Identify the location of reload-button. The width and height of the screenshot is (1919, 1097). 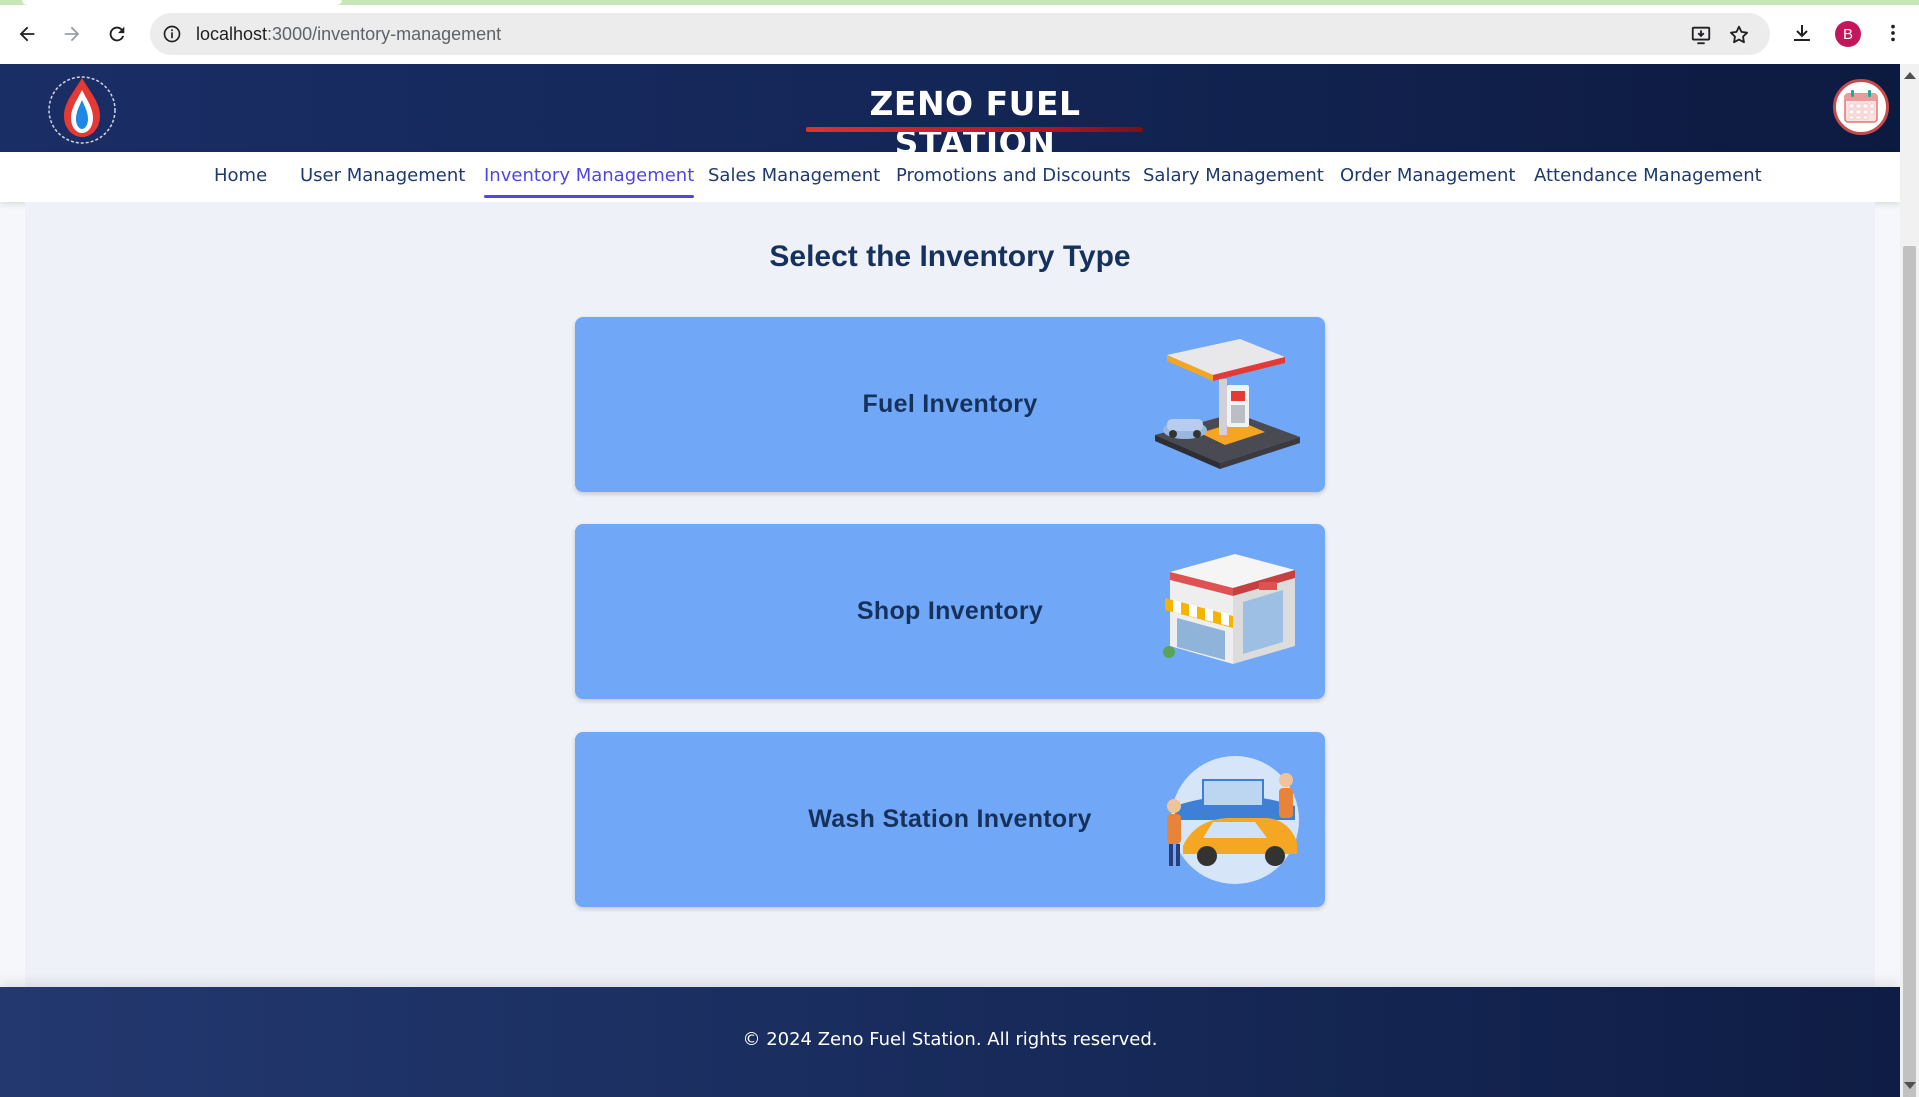
(117, 34).